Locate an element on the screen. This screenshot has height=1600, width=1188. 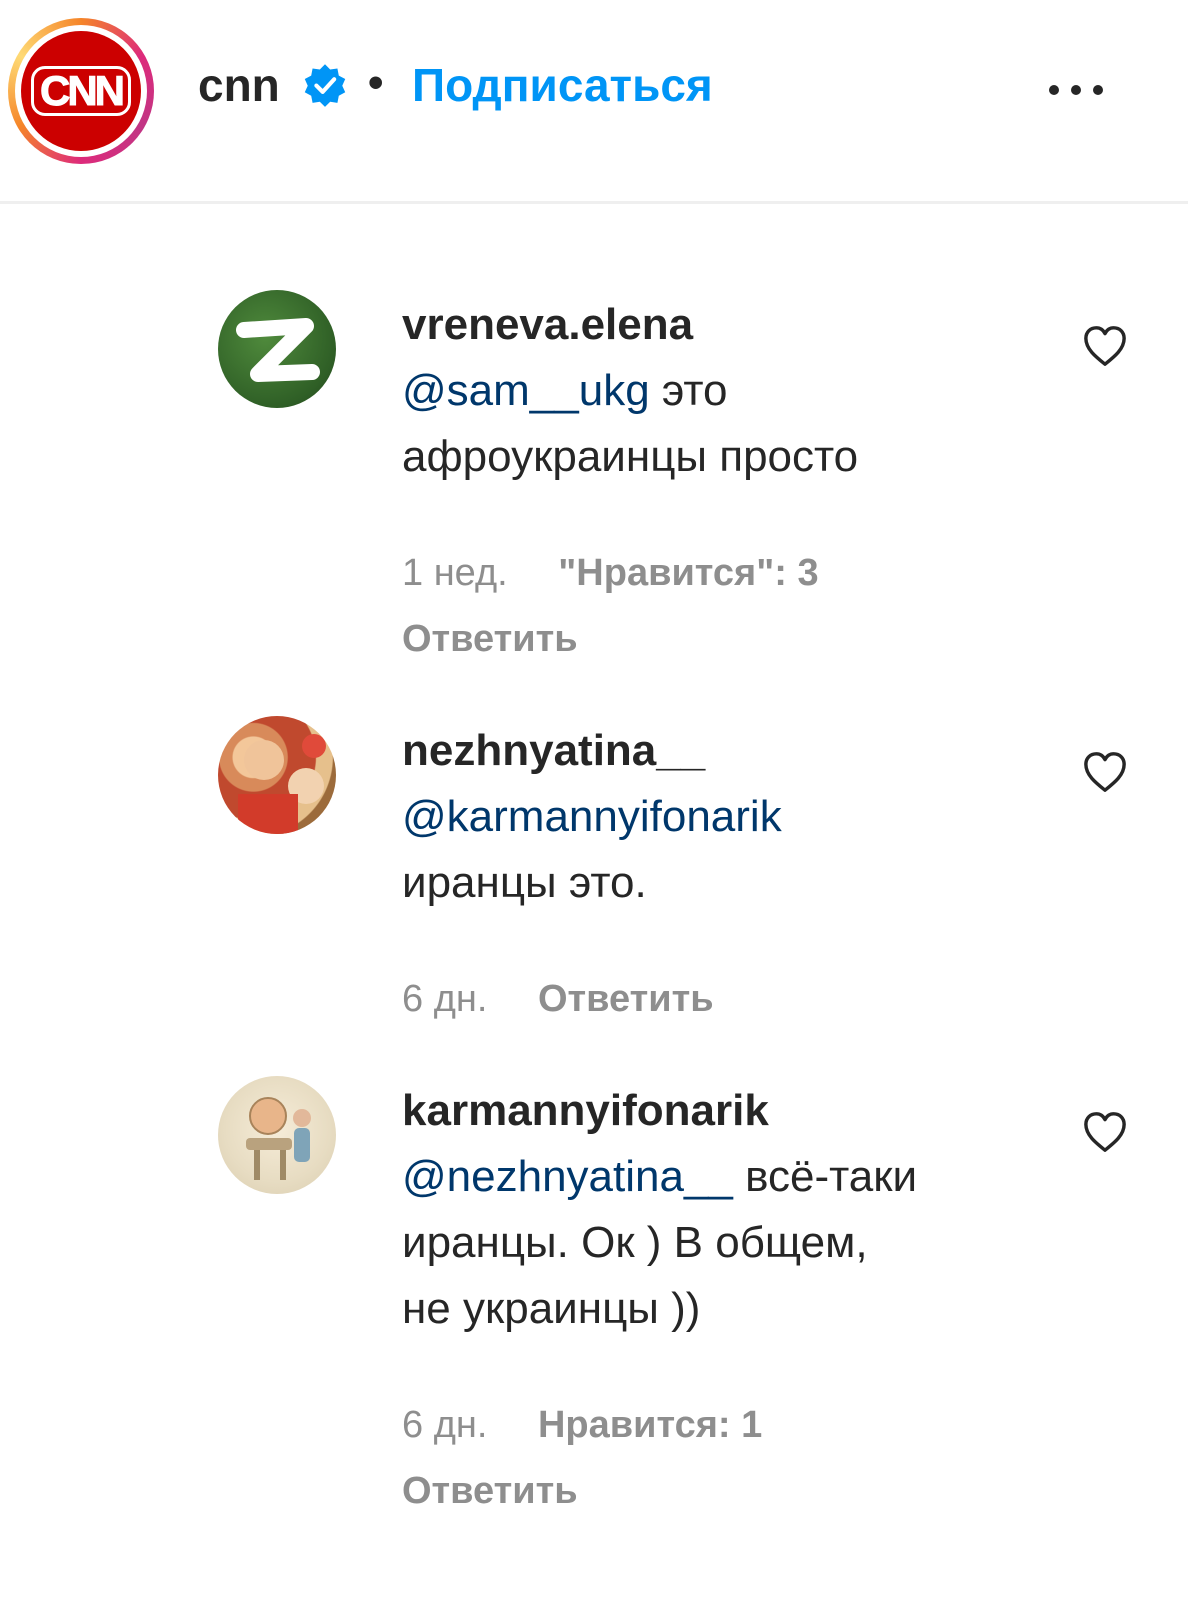
follow-button: Подписаться is located at coordinates (562, 85).